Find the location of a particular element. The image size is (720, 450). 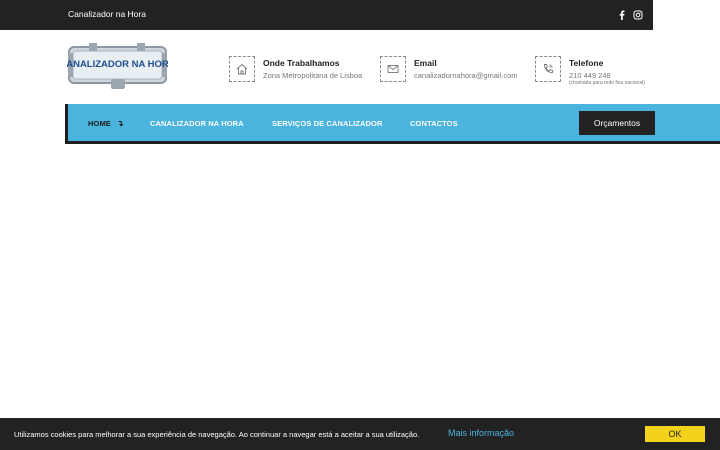

envelope-icon is located at coordinates (393, 69).